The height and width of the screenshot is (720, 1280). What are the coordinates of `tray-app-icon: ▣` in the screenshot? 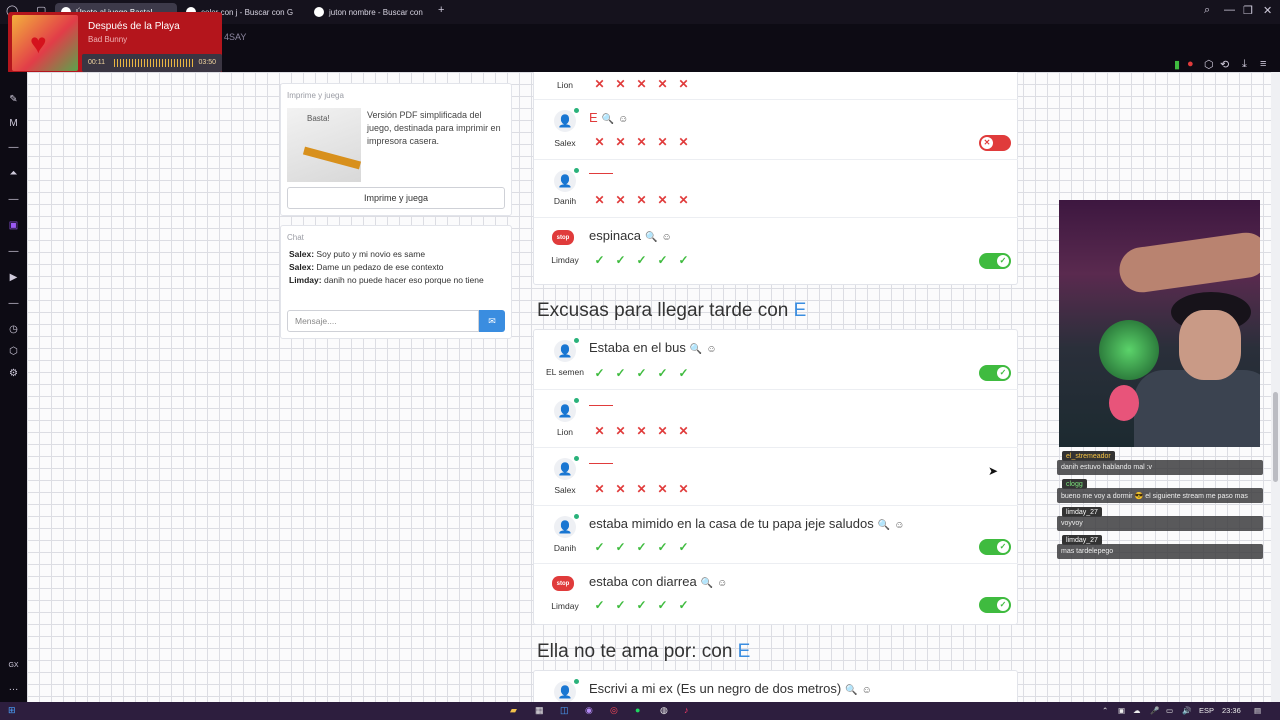 It's located at (1121, 710).